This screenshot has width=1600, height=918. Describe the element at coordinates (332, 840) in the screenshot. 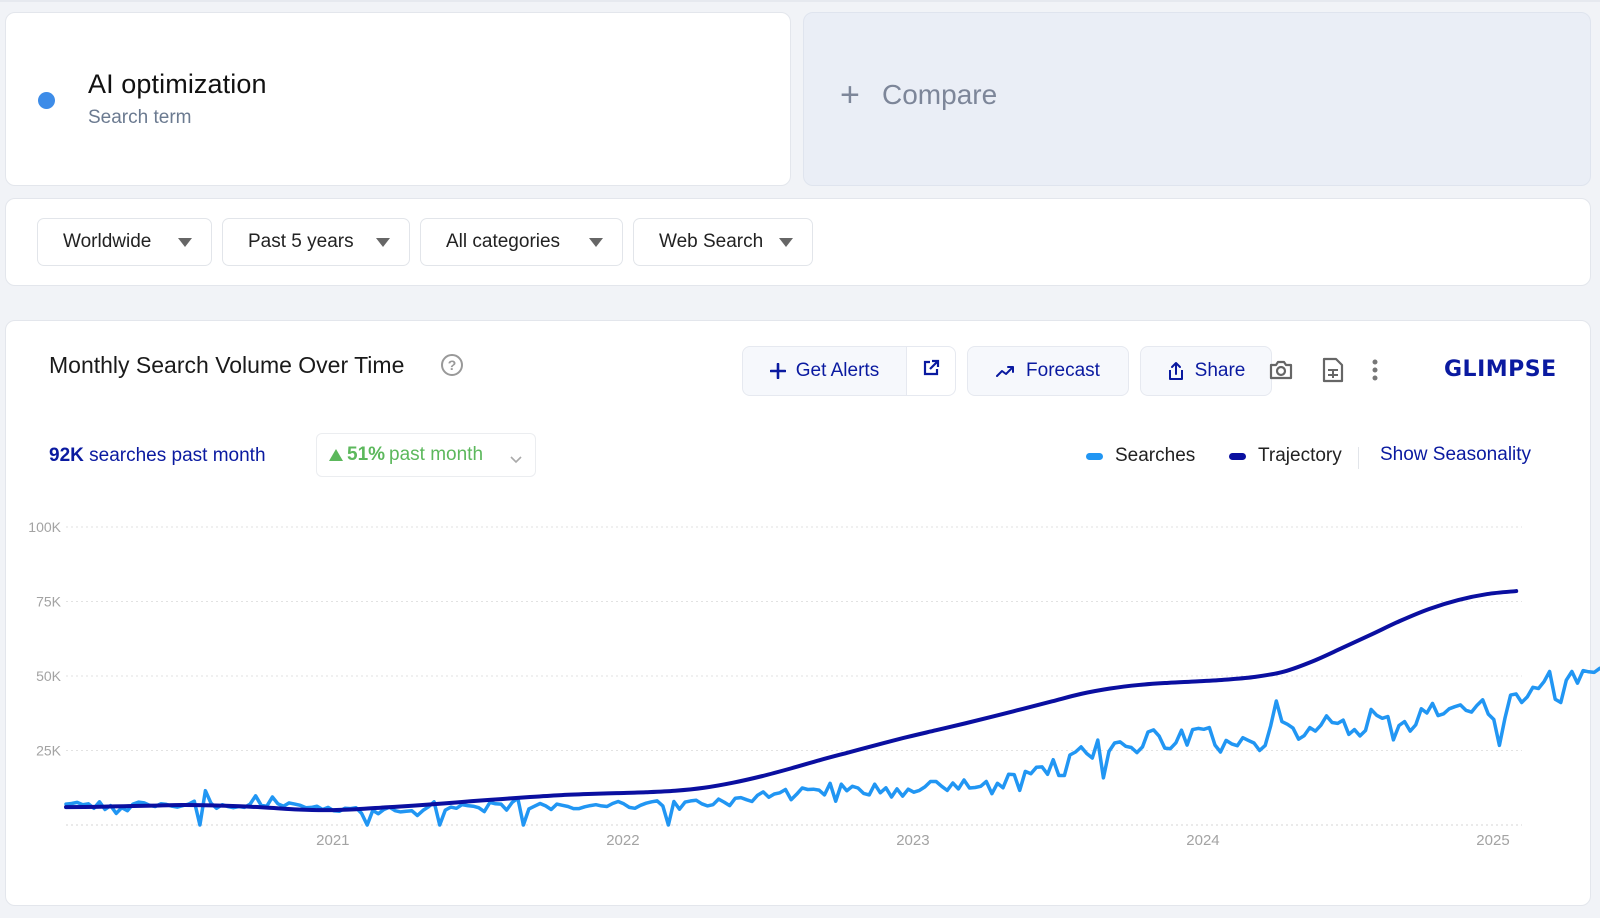

I see `x-tick-label: 2021` at that location.